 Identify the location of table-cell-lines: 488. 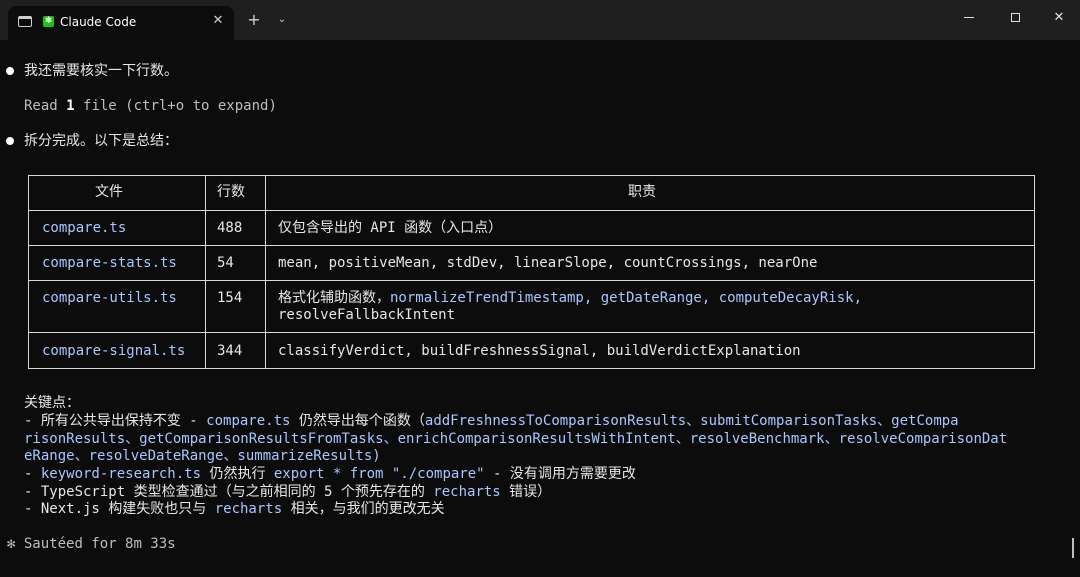
(230, 228).